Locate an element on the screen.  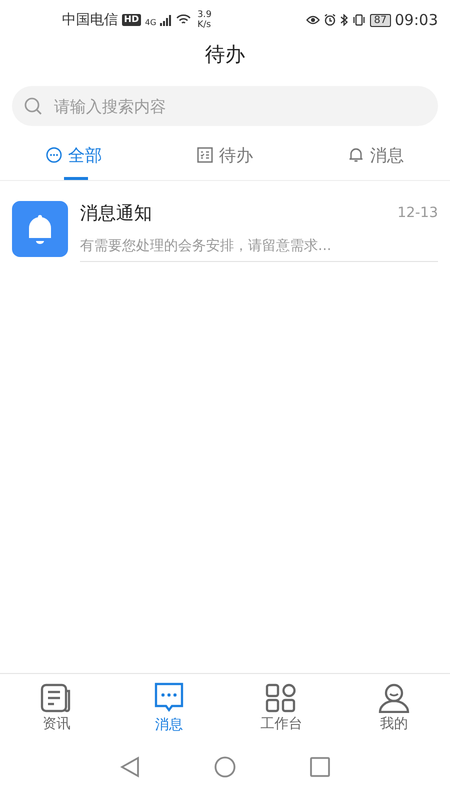
carrier-name: 中国电信 is located at coordinates (90, 20).